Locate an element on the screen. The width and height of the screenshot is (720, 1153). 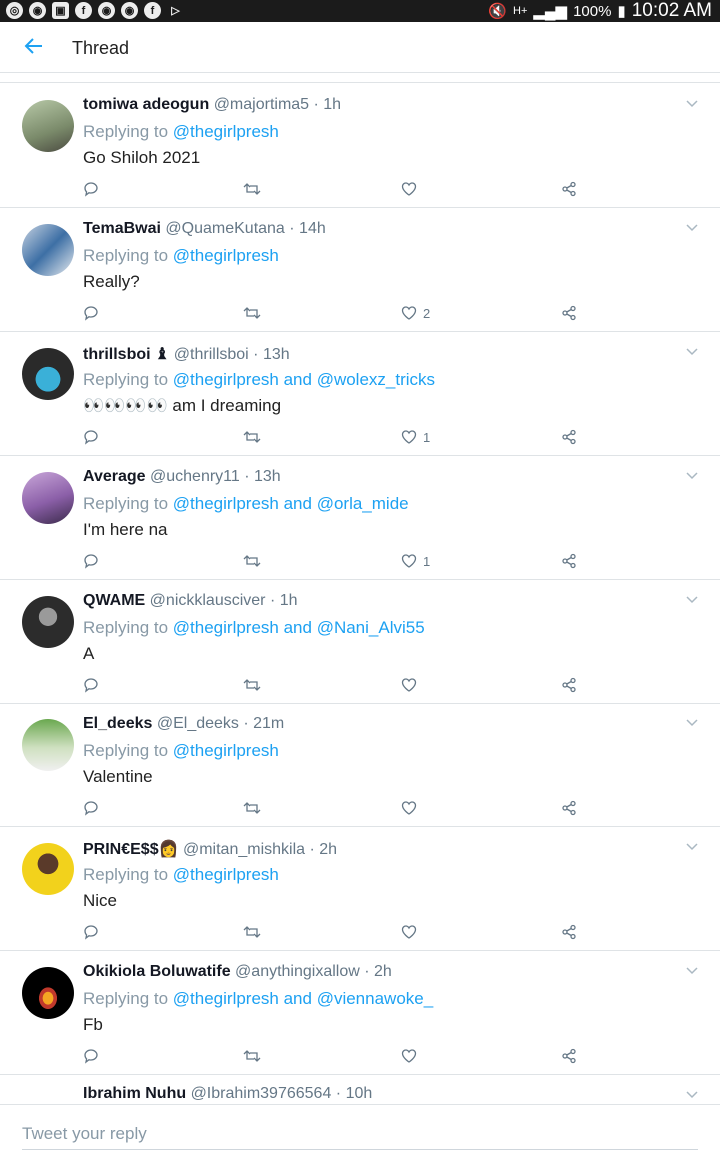
tweet-item: Ibrahim Nuhu @Ibrahim39766564 · 10h is located at coordinates (360, 1089).